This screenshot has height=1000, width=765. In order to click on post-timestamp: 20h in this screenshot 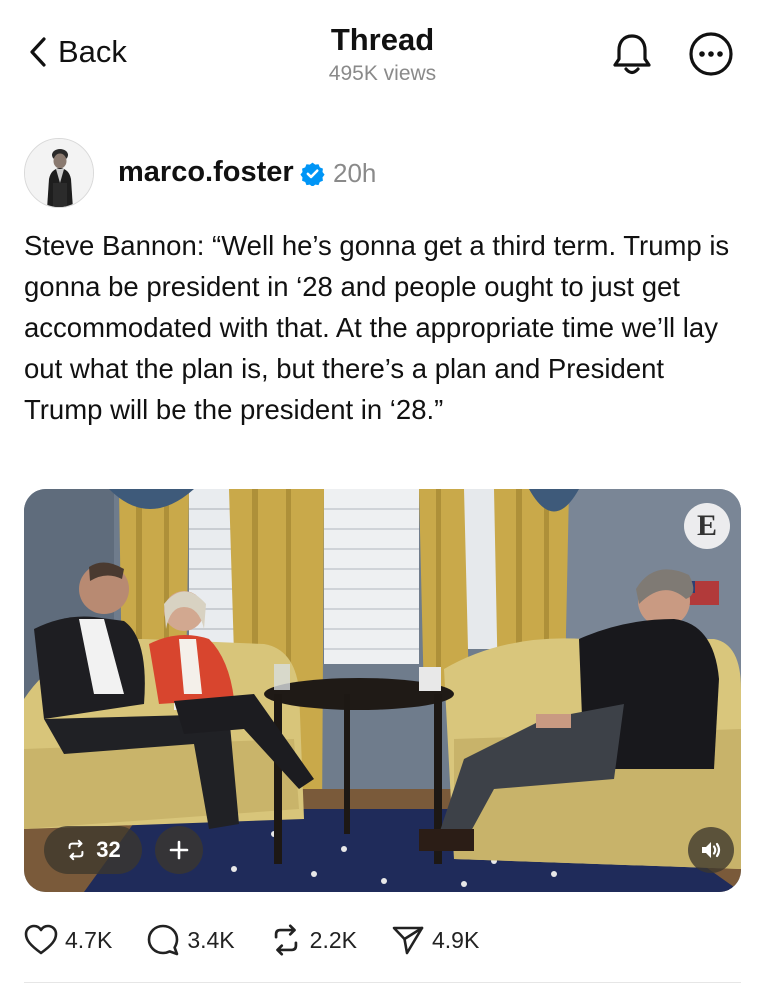, I will do `click(355, 173)`.